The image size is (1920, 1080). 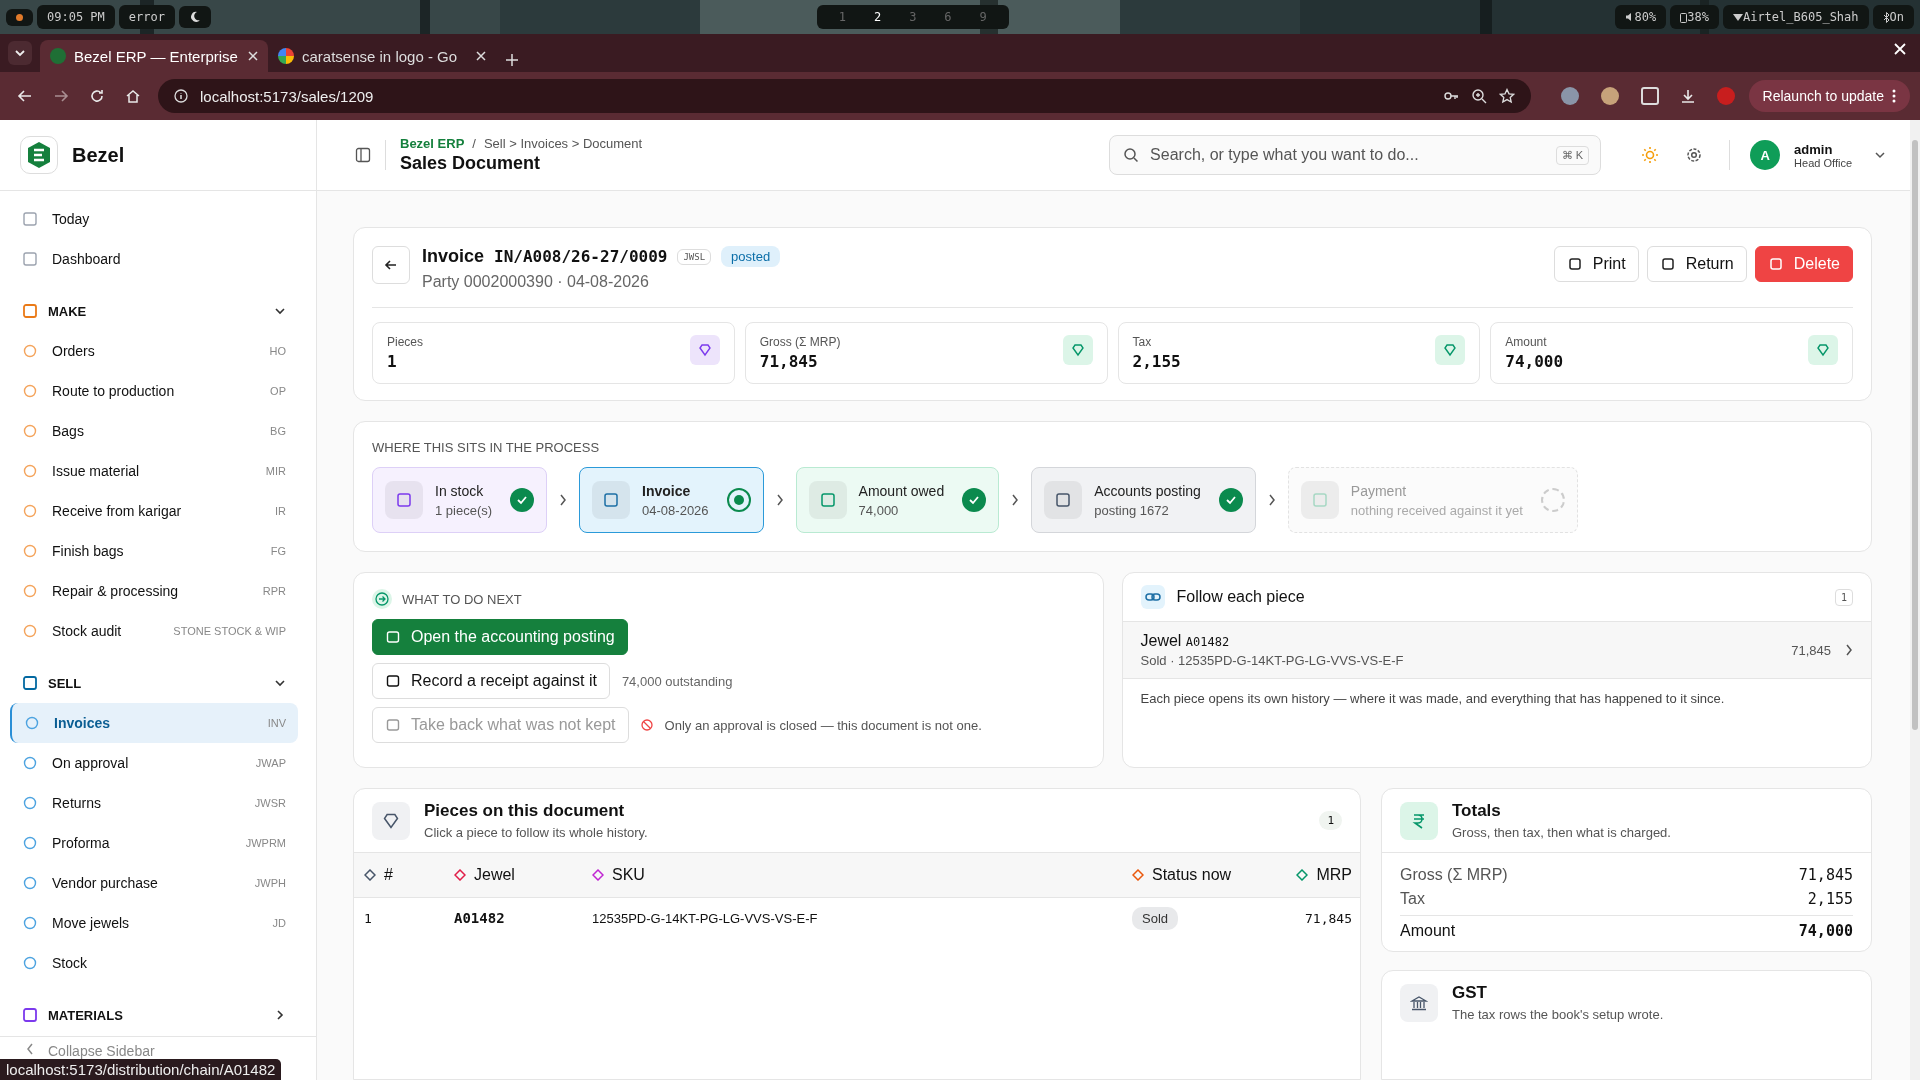 I want to click on browser-tab: caratsense in logo - Go, so click(x=382, y=56).